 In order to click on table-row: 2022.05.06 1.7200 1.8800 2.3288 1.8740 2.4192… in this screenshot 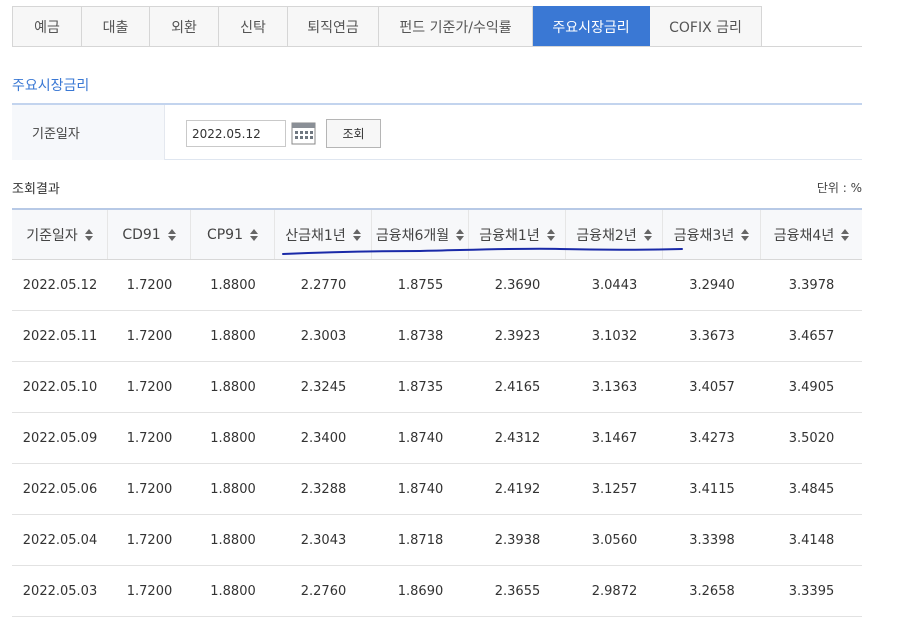, I will do `click(437, 489)`.